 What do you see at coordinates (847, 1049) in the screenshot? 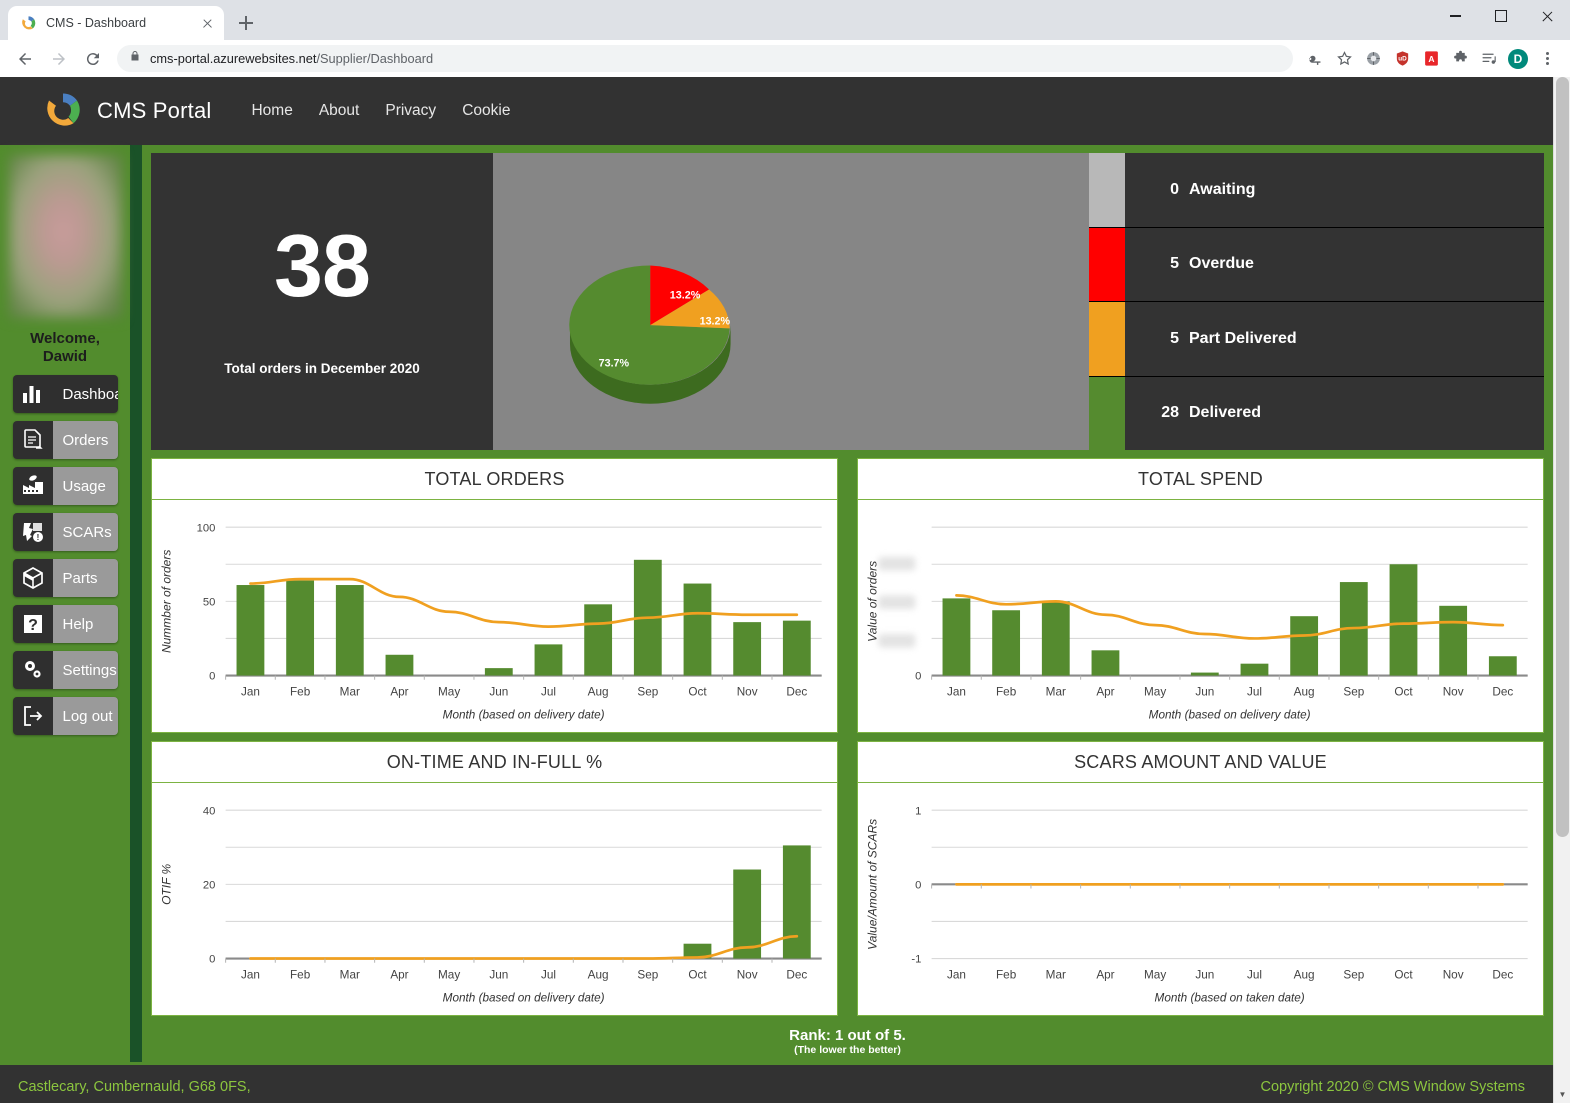
I see `rank-subtext: (The lower the better)` at bounding box center [847, 1049].